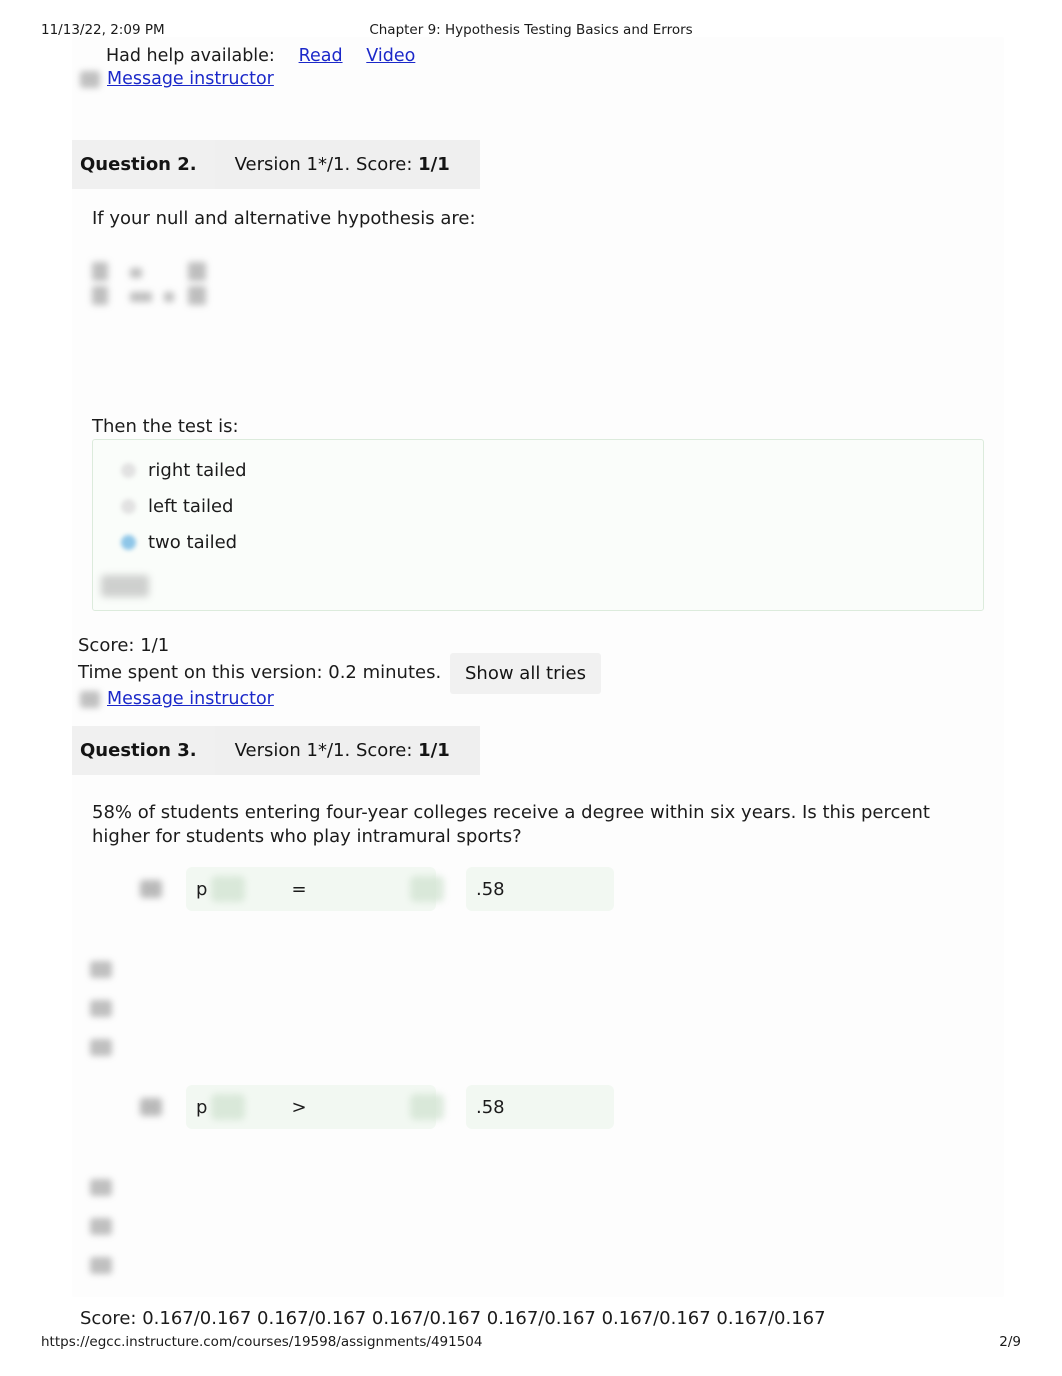 The width and height of the screenshot is (1062, 1376). I want to click on option-left-tailed: left tailed, so click(177, 506).